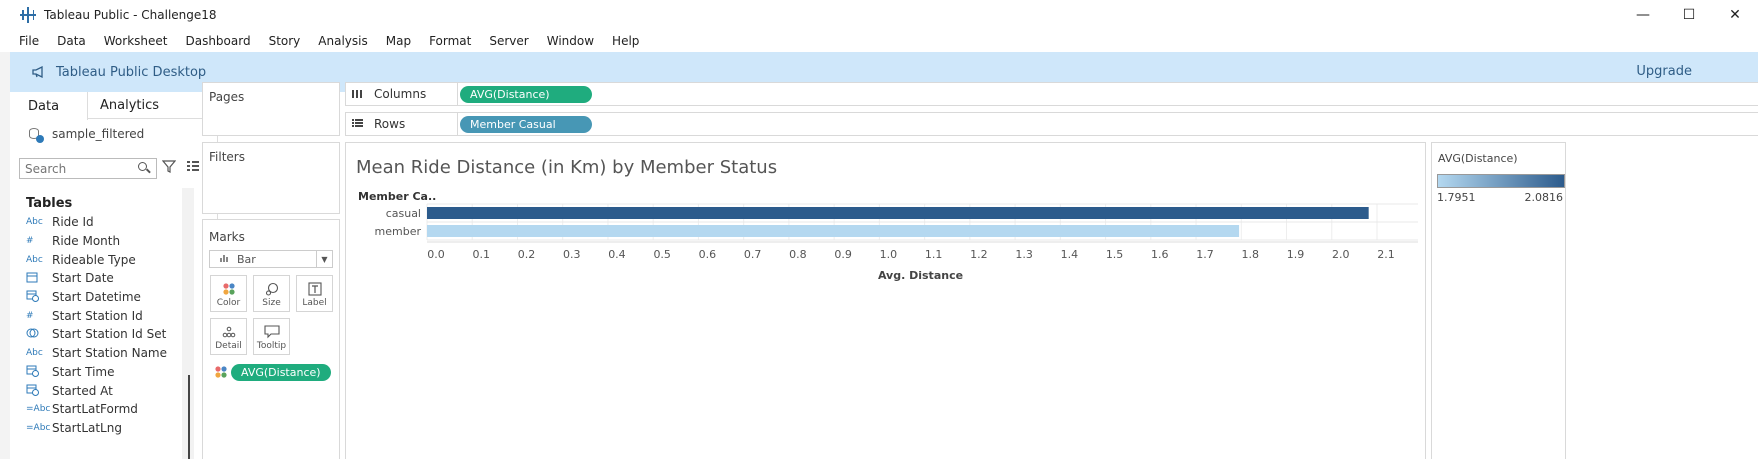  What do you see at coordinates (342, 41) in the screenshot?
I see `menu-analysis: Analysis` at bounding box center [342, 41].